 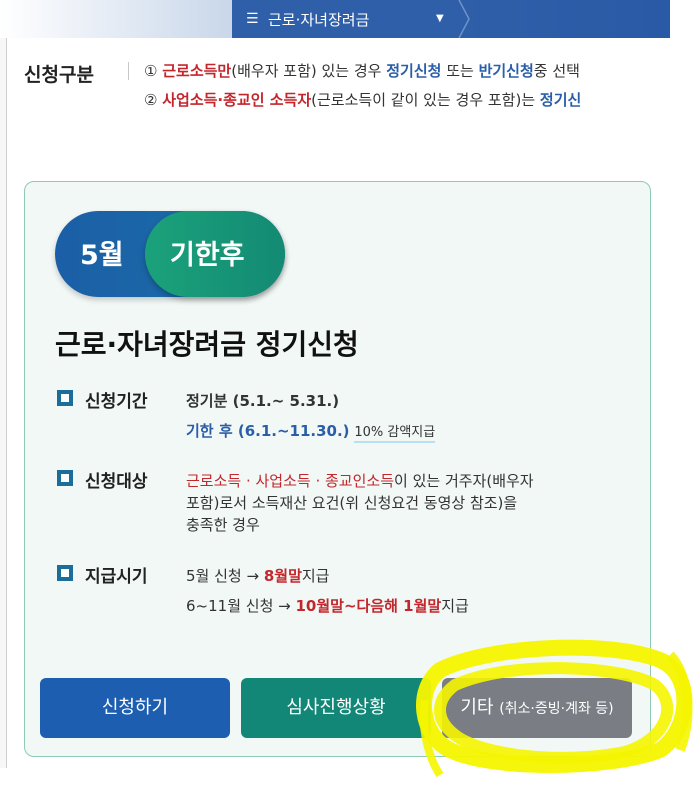 I want to click on other-options-label: 기타, so click(x=477, y=707).